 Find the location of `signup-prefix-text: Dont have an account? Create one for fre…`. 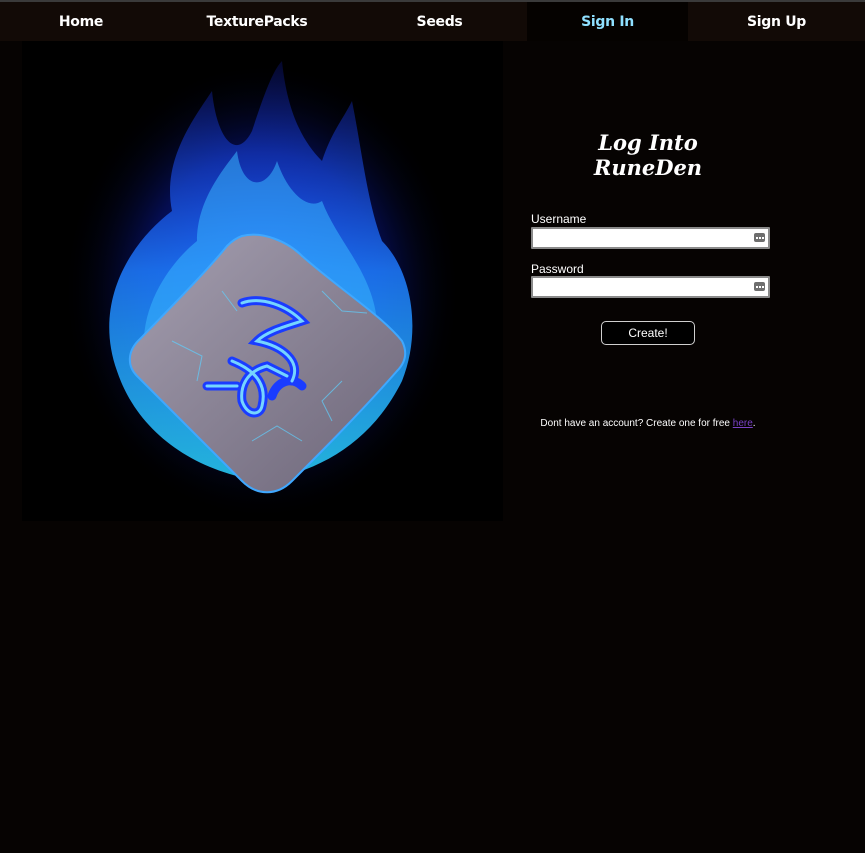

signup-prefix-text: Dont have an account? Create one for fre… is located at coordinates (636, 423).